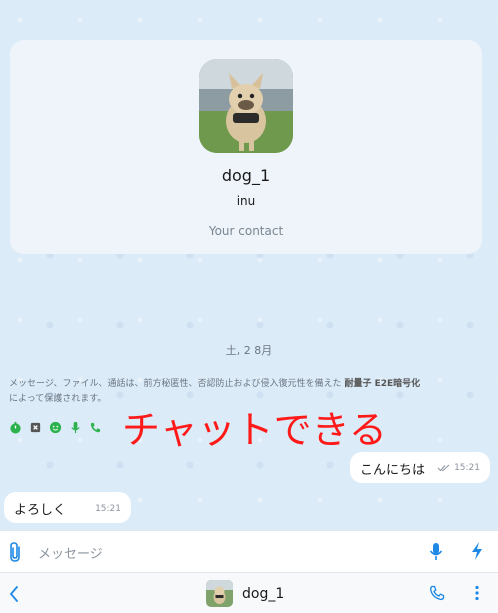 Image resolution: width=498 pixels, height=613 pixels. Describe the element at coordinates (15, 427) in the screenshot. I see `timer-icon` at that location.